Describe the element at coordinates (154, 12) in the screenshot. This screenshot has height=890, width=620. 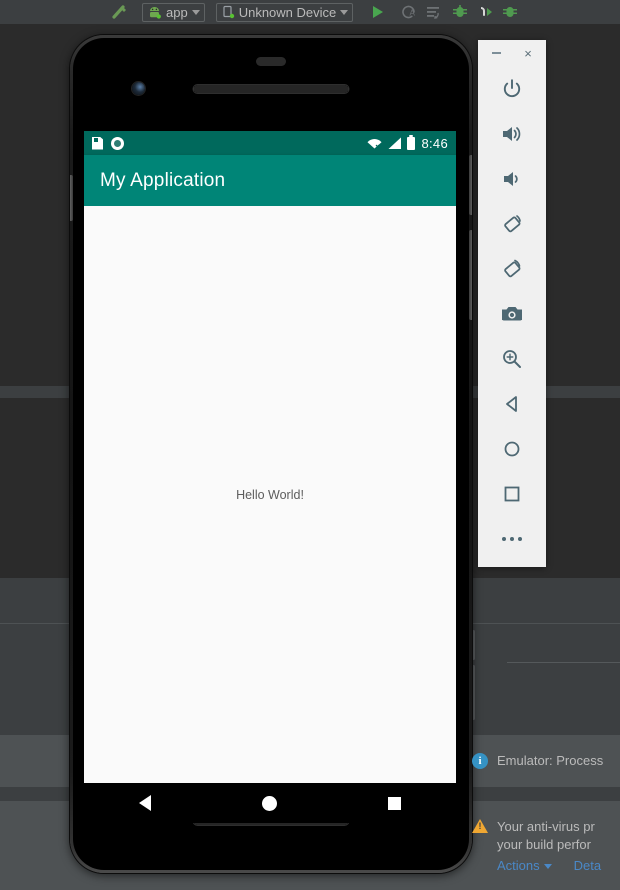
I see `android-robot-icon` at that location.